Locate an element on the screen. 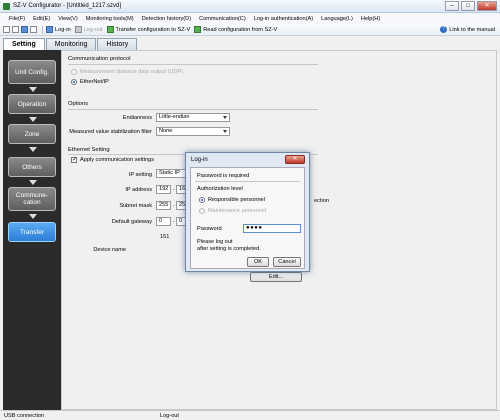 Image resolution: width=500 pixels, height=420 pixels. gateway-octet-1: 0 is located at coordinates (163, 221).